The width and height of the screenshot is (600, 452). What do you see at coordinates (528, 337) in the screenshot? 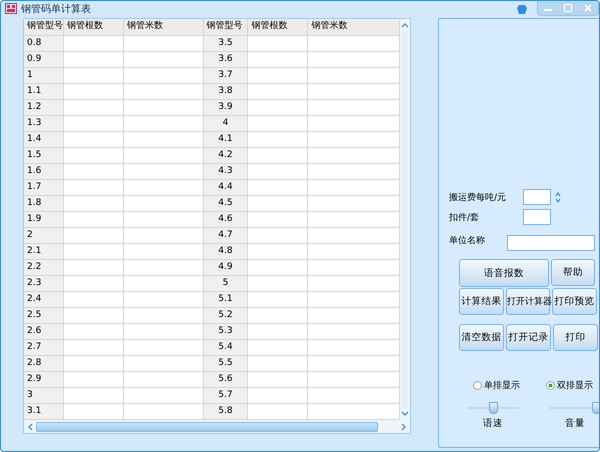
I see `action-button: 打开记录` at bounding box center [528, 337].